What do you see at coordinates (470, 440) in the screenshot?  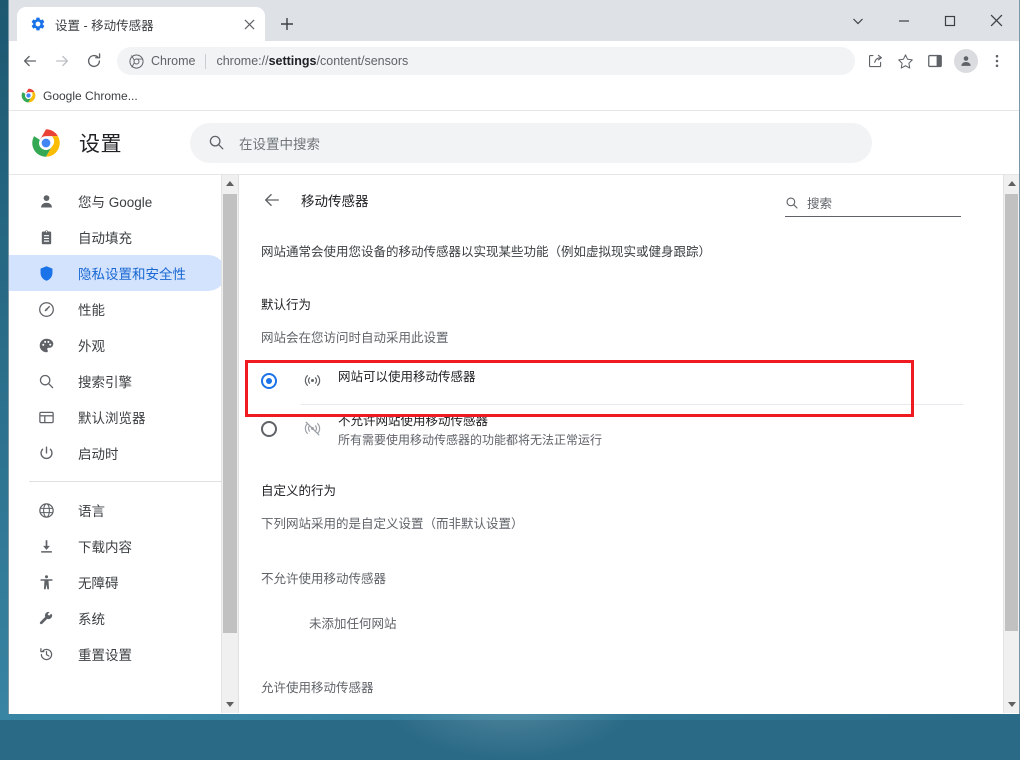 I see `radio-option-sublabel: 所有需要使用移动传感器的功能都将无法正常运行` at bounding box center [470, 440].